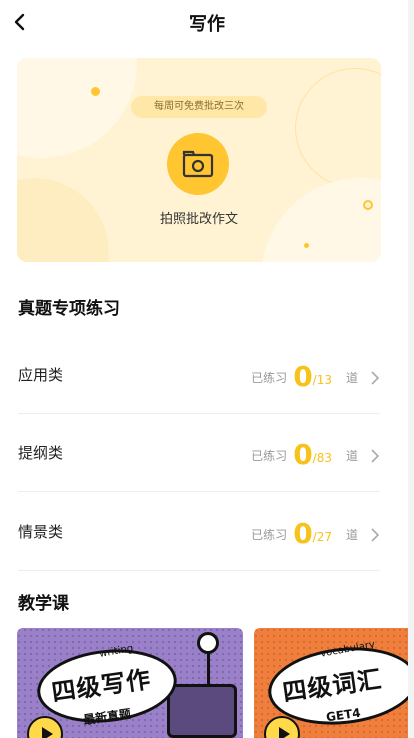  I want to click on decor-circle, so click(77, 108).